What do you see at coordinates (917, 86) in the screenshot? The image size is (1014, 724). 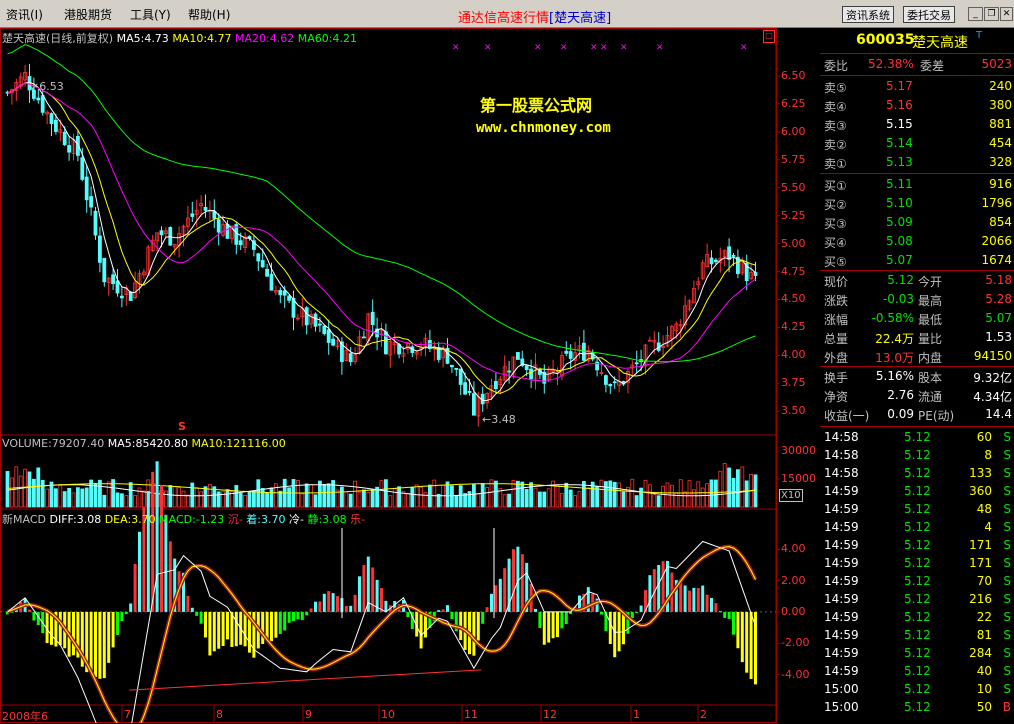 I see `sell-row: 卖⑤ 5.17 240` at bounding box center [917, 86].